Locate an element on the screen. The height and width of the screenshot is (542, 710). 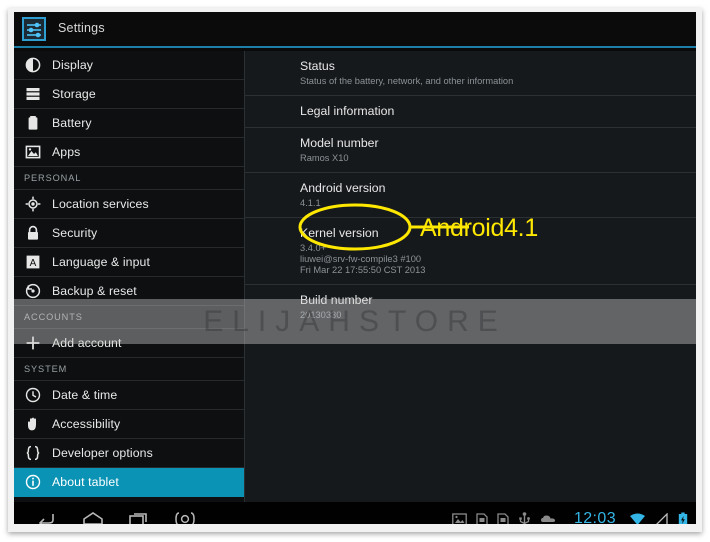
sidebar-section-system: SYSTEM is located at coordinates (129, 369).